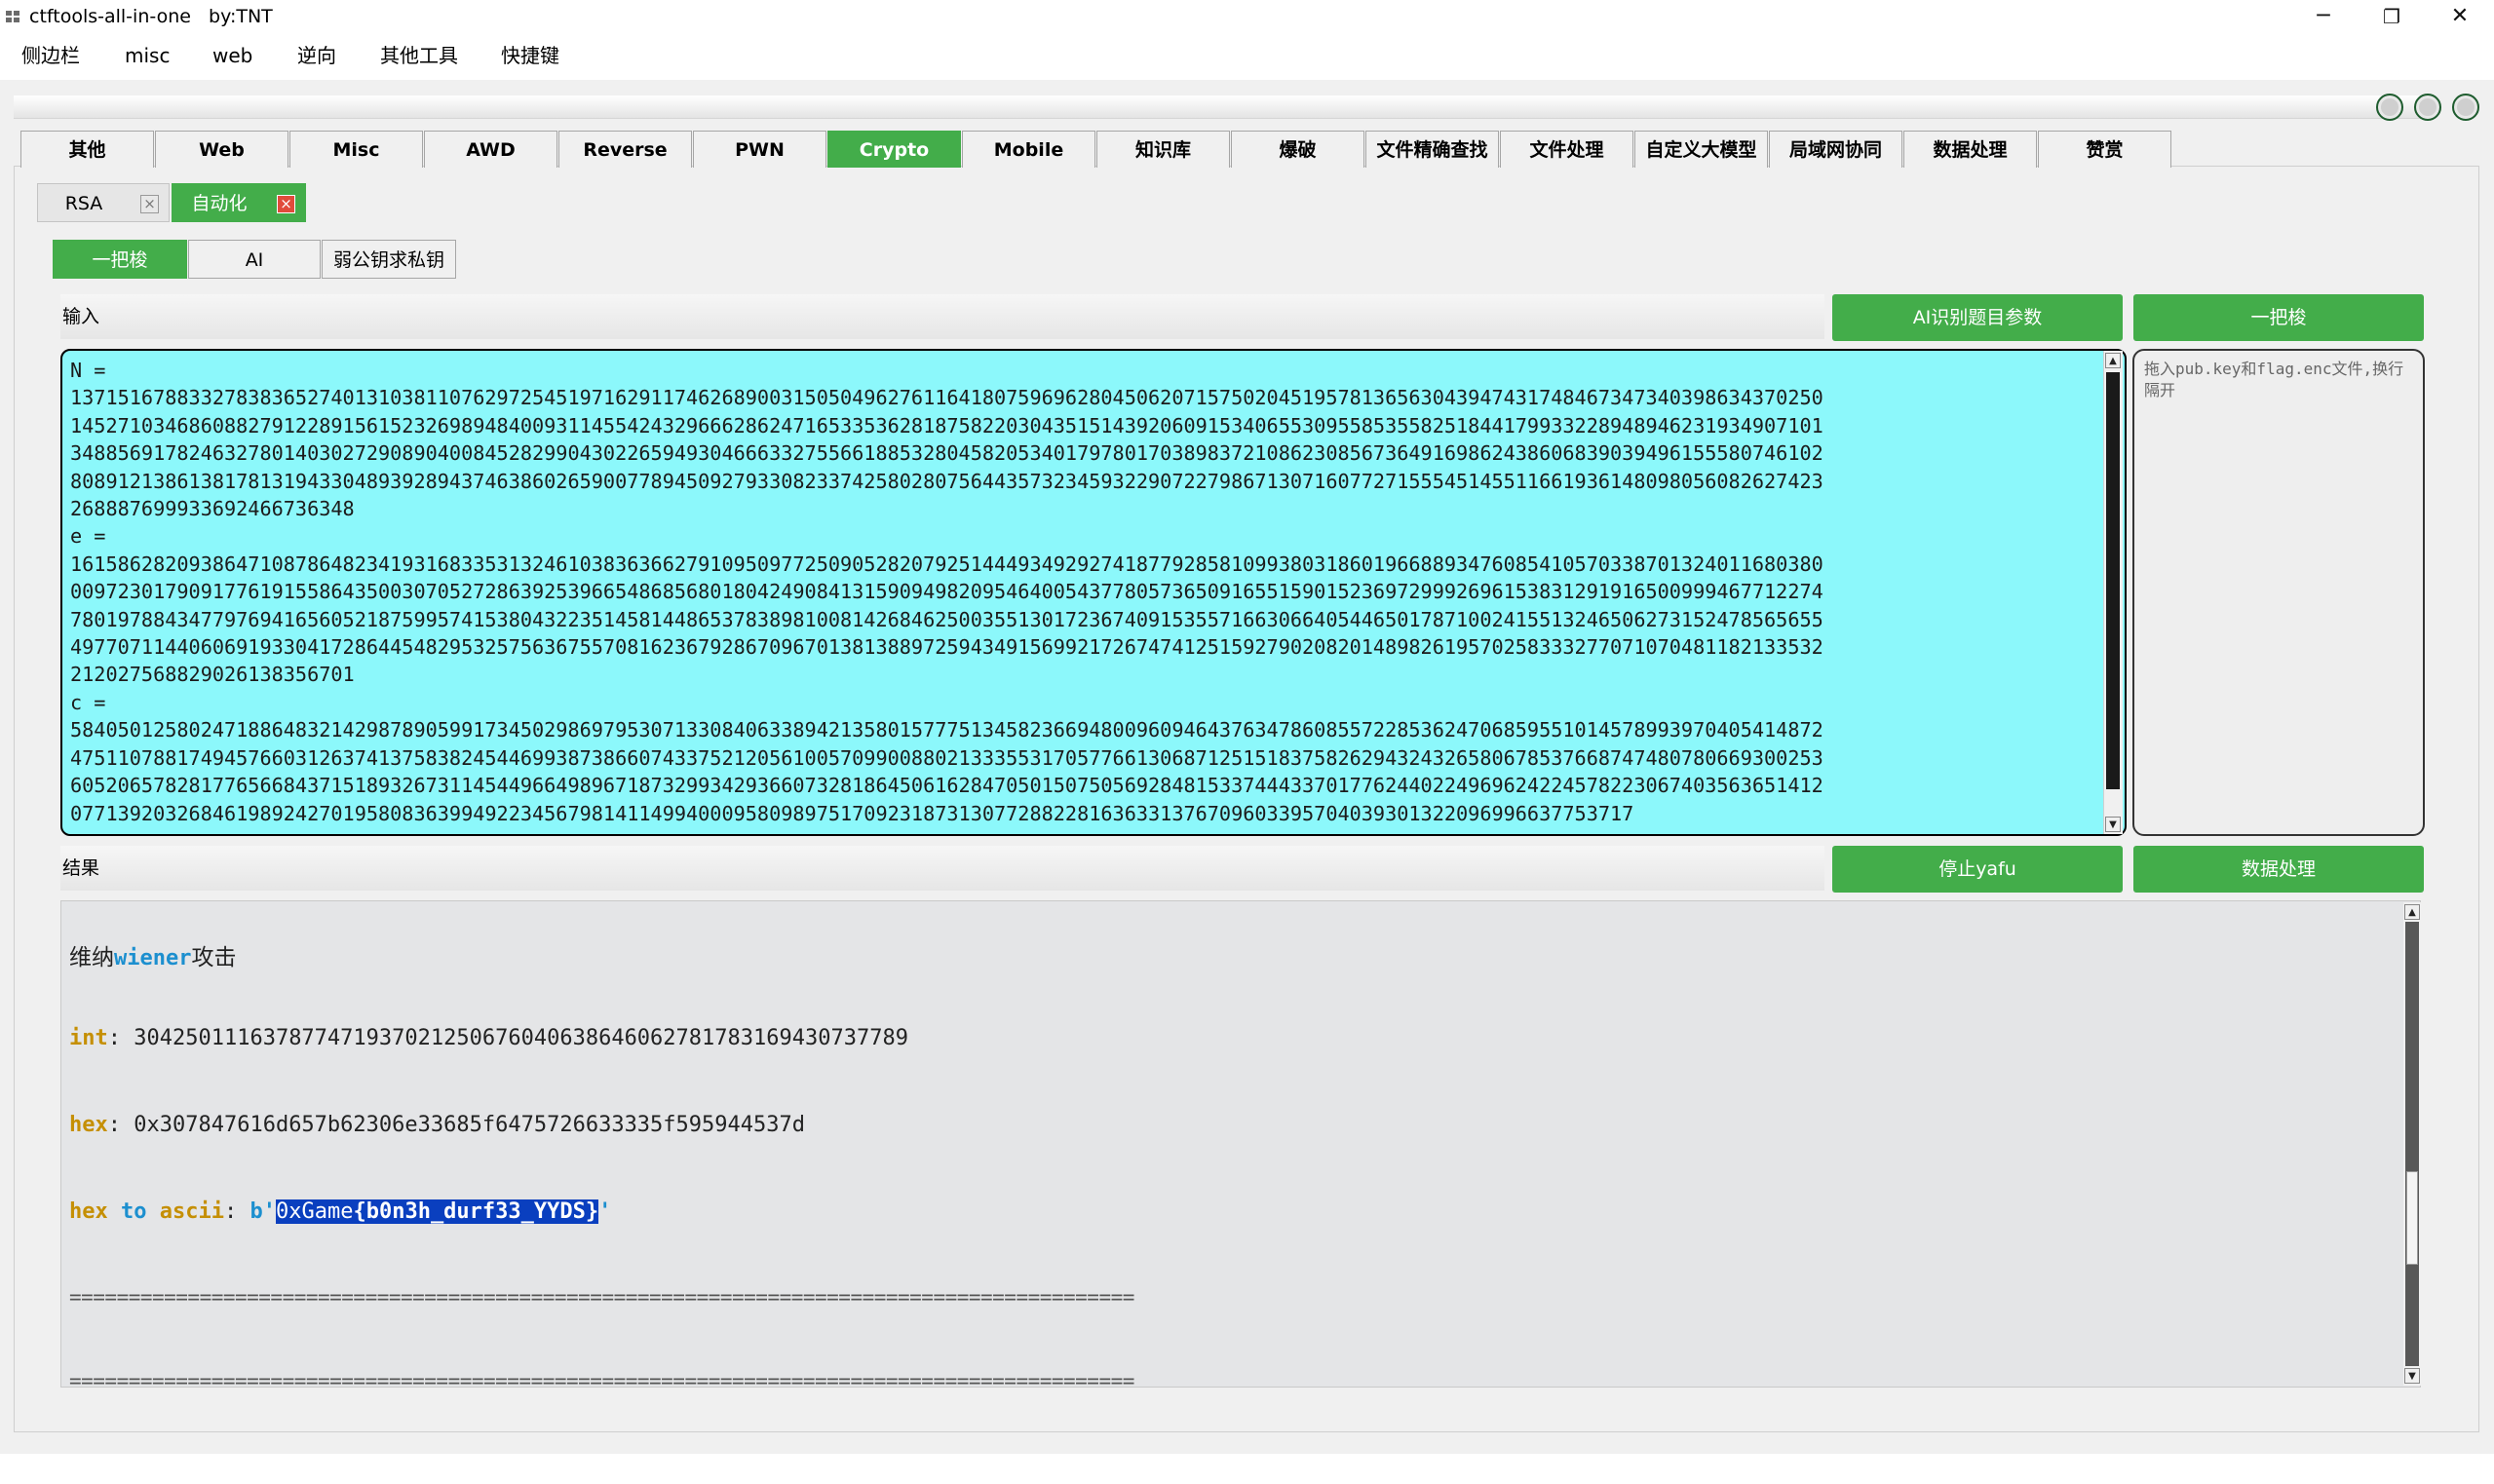  Describe the element at coordinates (1297, 149) in the screenshot. I see `tab-bruteforce: 爆破` at that location.